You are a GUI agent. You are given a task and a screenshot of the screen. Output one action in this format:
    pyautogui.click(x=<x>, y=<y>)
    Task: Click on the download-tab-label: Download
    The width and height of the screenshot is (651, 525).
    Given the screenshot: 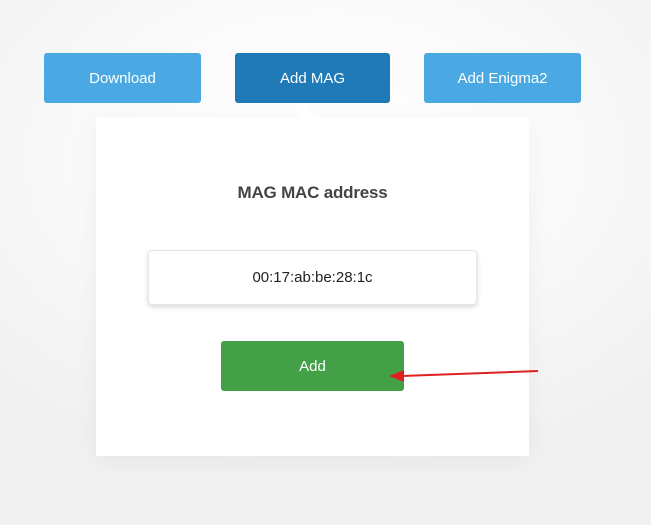 What is the action you would take?
    pyautogui.click(x=122, y=78)
    